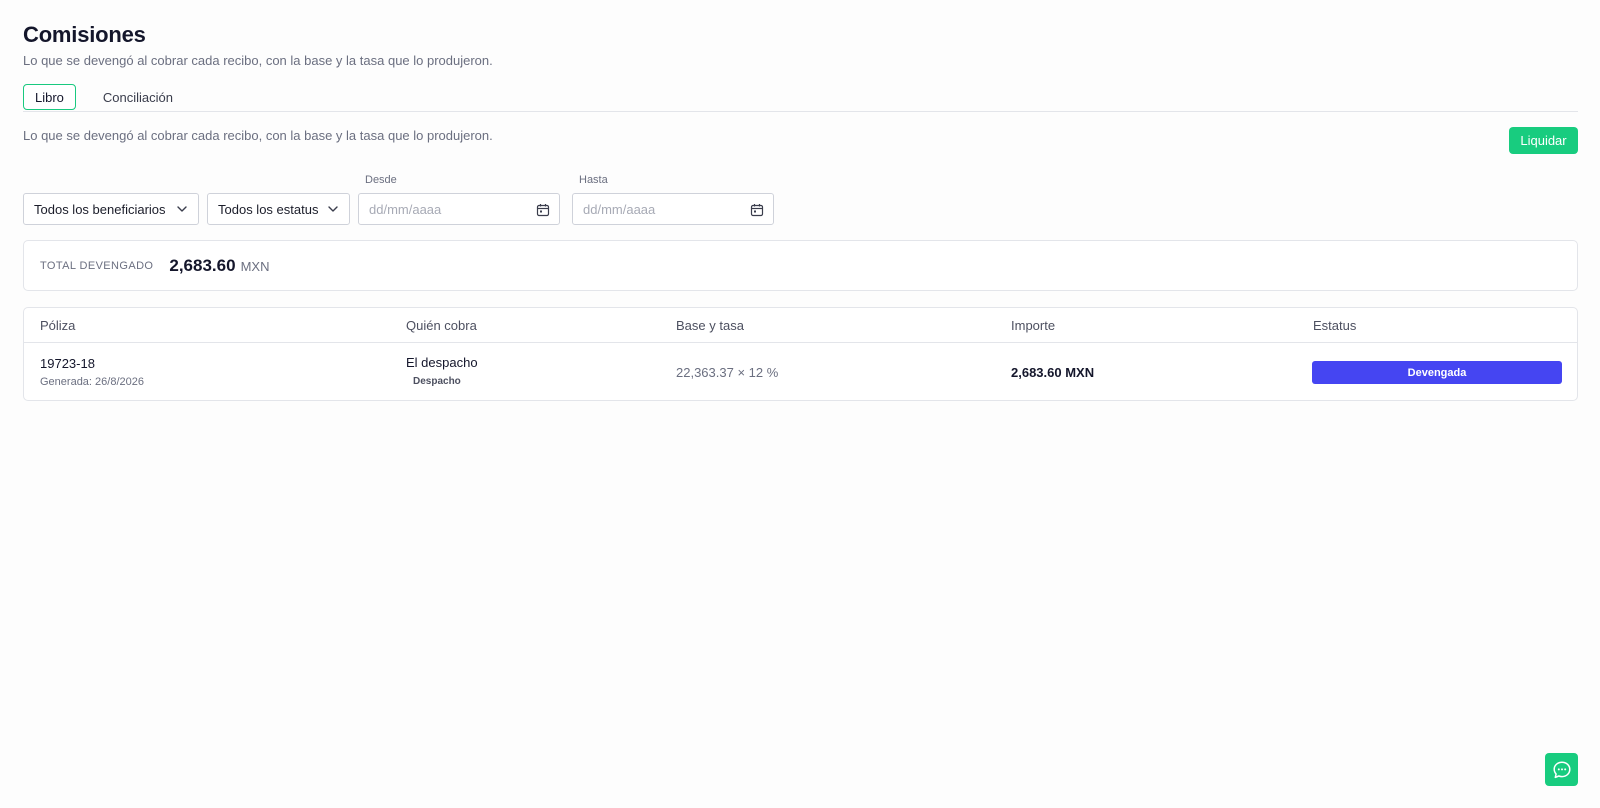 This screenshot has height=808, width=1600. I want to click on column-header-poliza: Póliza, so click(58, 325).